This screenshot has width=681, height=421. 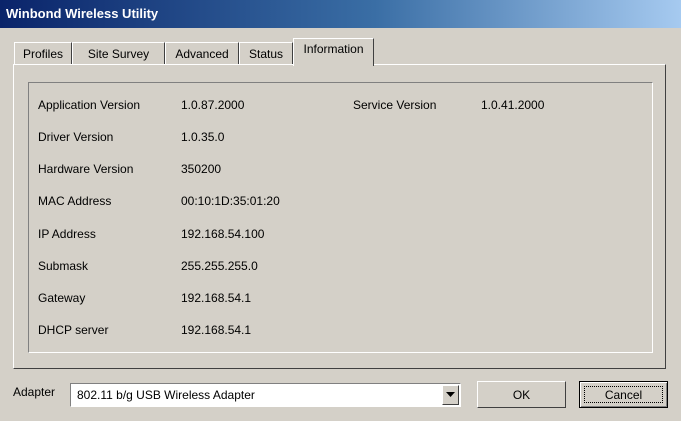 What do you see at coordinates (266, 53) in the screenshot?
I see `tab-status: Status` at bounding box center [266, 53].